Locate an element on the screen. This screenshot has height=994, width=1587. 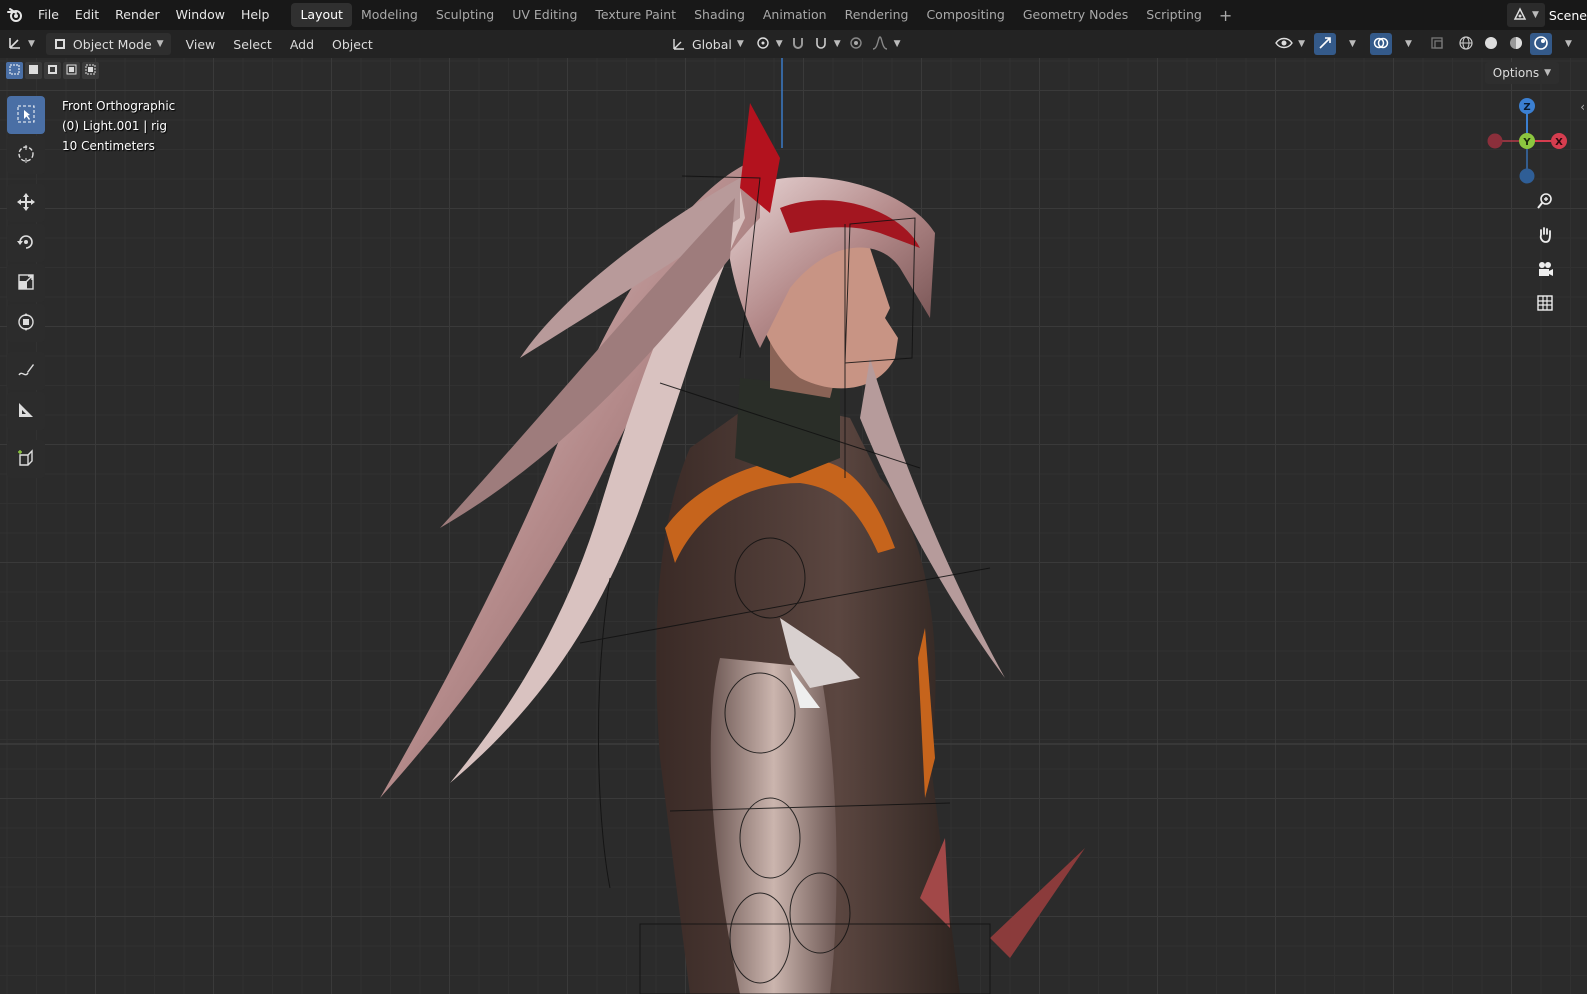
pan-button is located at coordinates (1545, 236).